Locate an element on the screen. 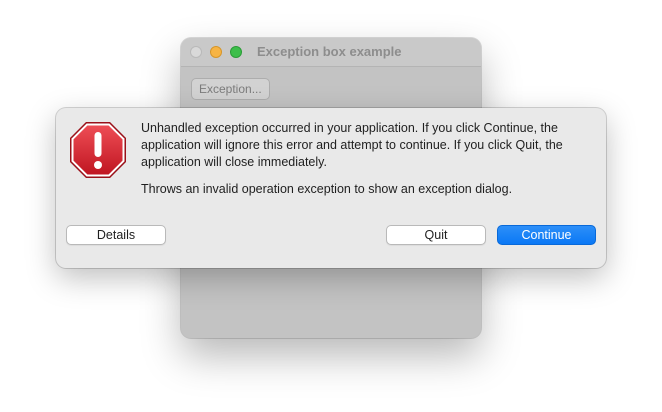 Image resolution: width=662 pixels, height=412 pixels. close-window-button is located at coordinates (196, 52).